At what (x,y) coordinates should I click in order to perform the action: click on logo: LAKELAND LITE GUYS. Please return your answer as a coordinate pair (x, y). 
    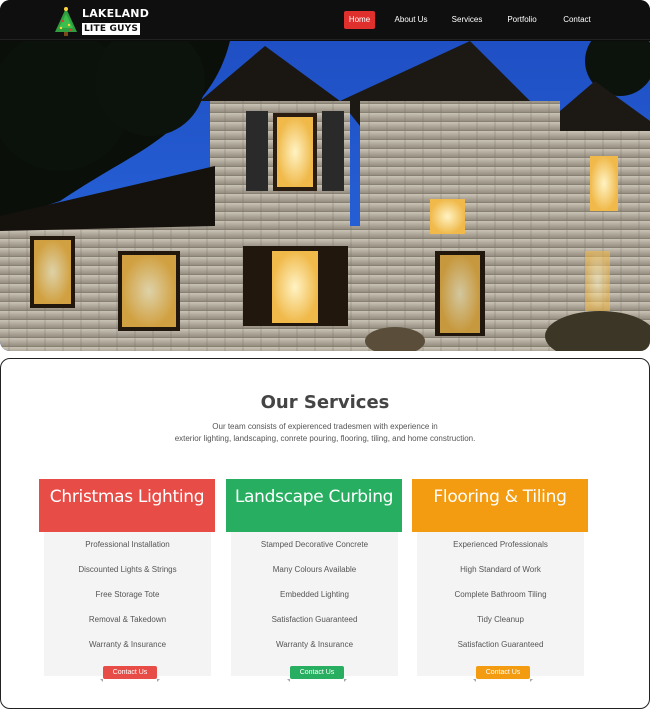
    Looking at the image, I should click on (100, 21).